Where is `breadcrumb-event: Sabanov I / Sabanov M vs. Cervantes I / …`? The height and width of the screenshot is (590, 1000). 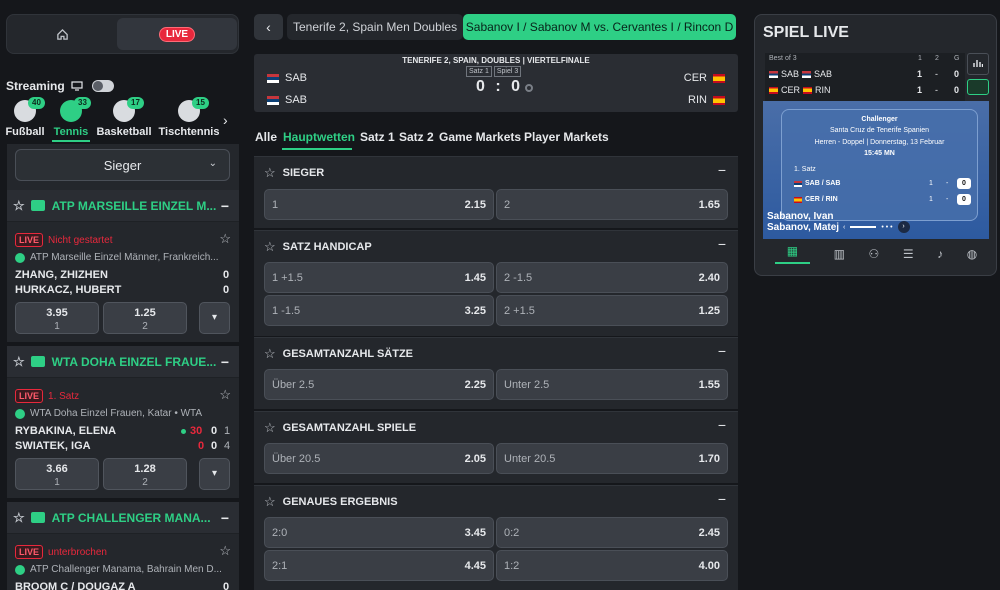
breadcrumb-event: Sabanov I / Sabanov M vs. Cervantes I / … is located at coordinates (599, 27).